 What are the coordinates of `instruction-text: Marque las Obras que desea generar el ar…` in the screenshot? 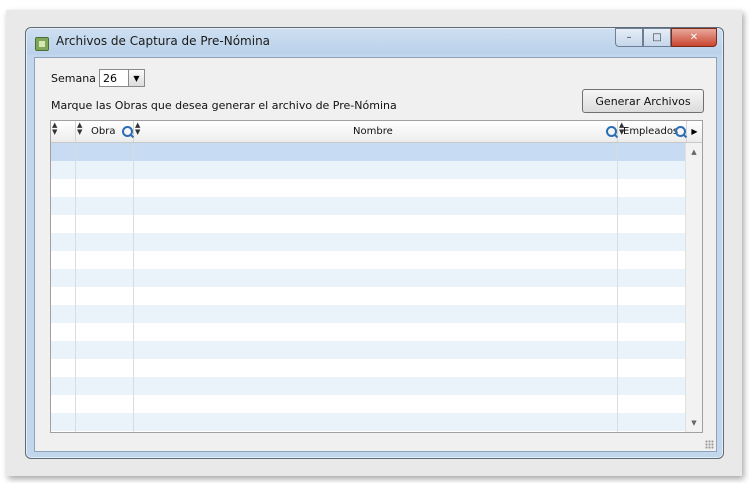 It's located at (224, 105).